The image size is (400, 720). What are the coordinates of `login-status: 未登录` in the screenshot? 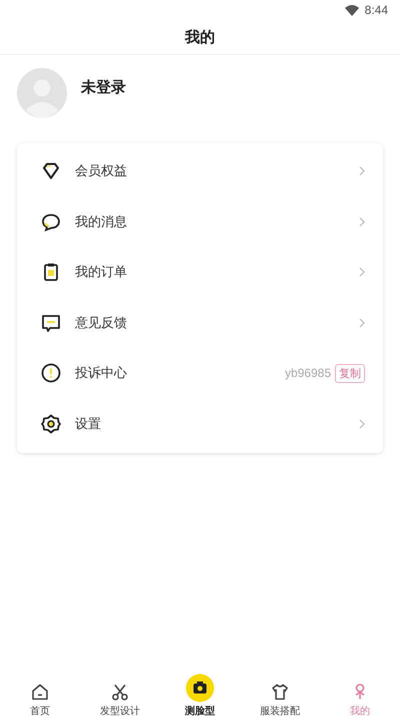 It's located at (103, 87).